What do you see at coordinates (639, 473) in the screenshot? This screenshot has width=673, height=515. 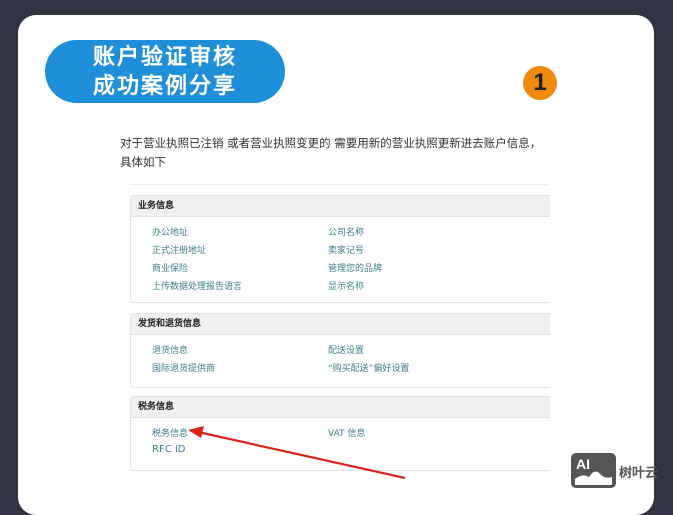 I see `watermark-text: 树叶云` at bounding box center [639, 473].